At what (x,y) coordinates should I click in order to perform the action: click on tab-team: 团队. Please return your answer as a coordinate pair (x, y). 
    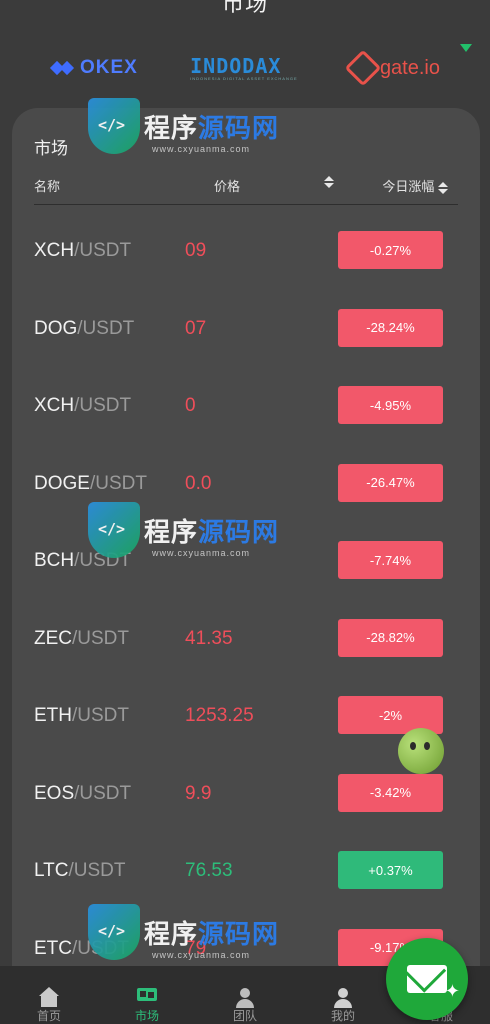
    Looking at the image, I should click on (245, 995).